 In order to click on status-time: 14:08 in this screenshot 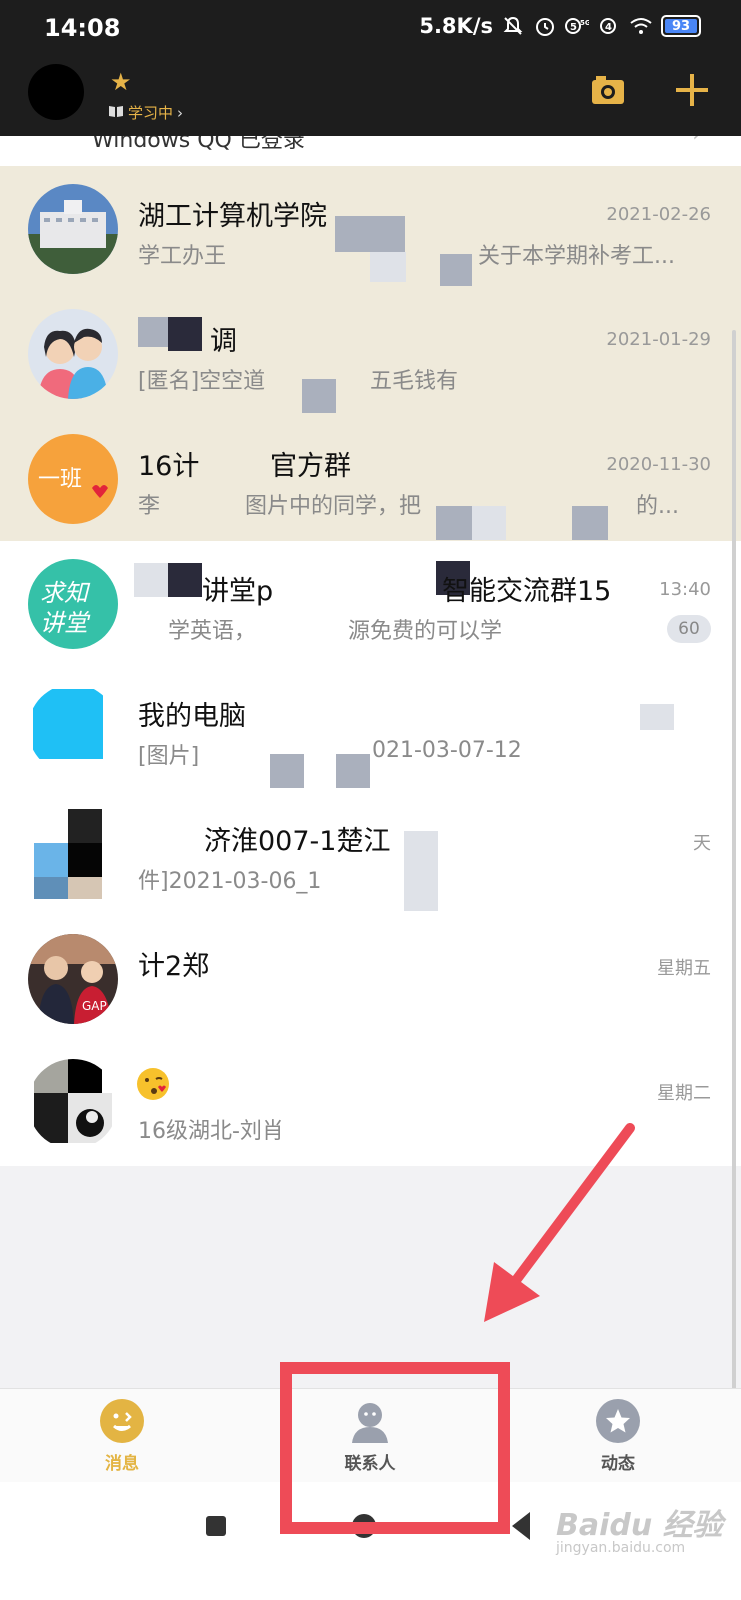, I will do `click(82, 28)`.